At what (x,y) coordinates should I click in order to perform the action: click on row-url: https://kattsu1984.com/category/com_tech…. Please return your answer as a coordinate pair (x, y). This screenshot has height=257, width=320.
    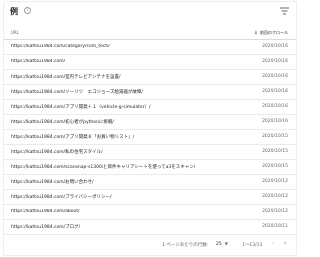
    Looking at the image, I should click on (60, 46).